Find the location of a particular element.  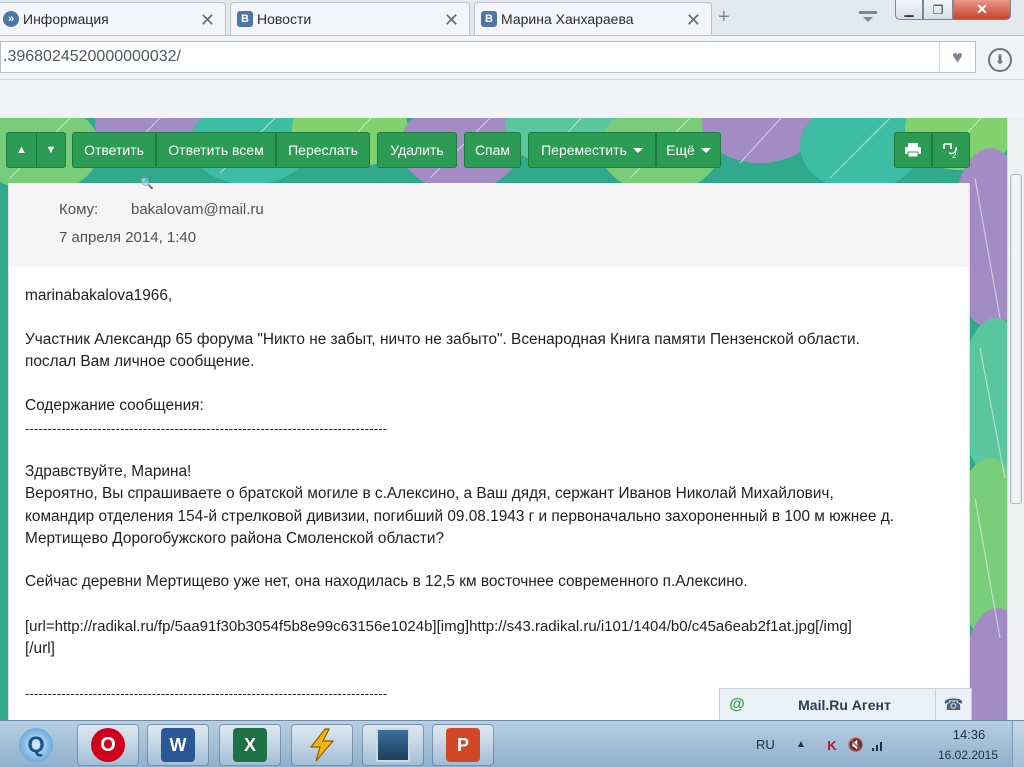

close-window-button: ✕ is located at coordinates (982, 10).